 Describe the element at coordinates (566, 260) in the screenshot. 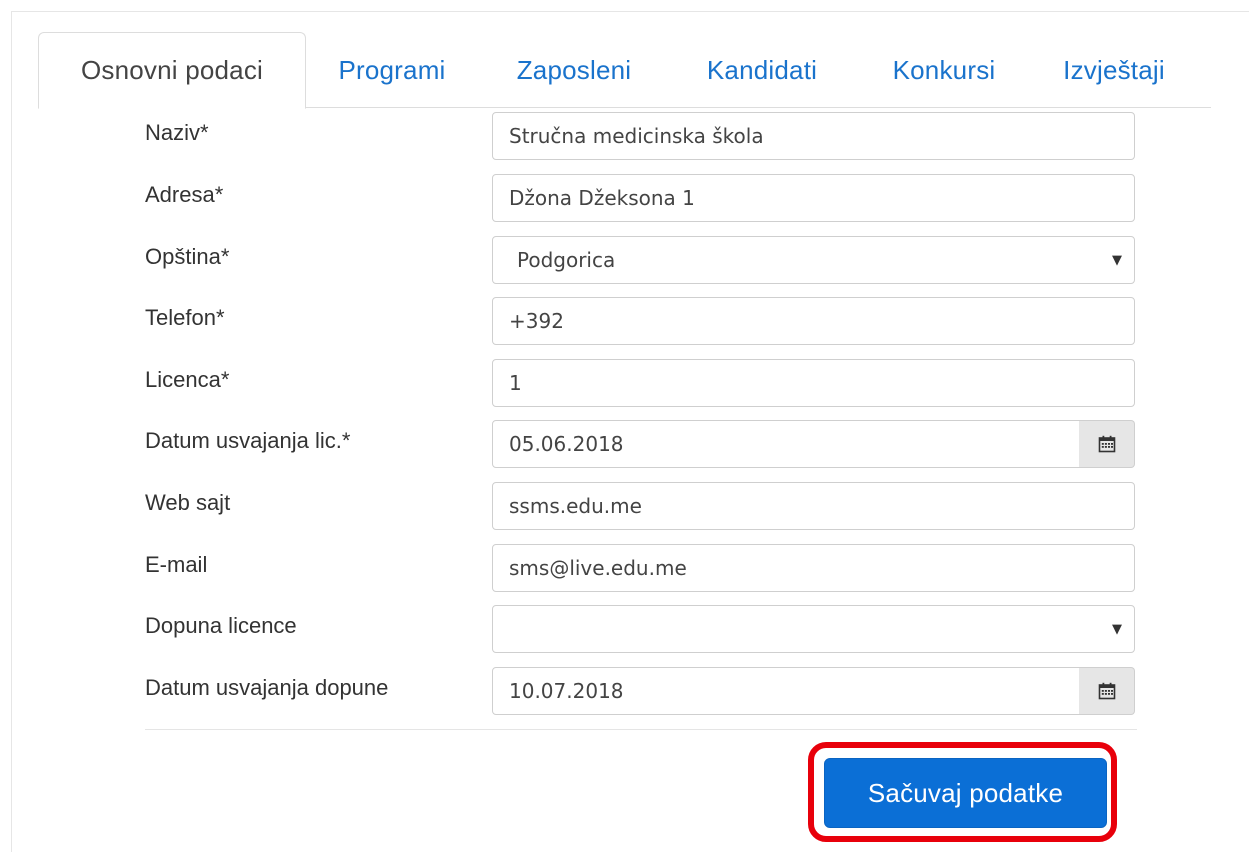

I see `opstina-selected-value: Podgorica` at that location.